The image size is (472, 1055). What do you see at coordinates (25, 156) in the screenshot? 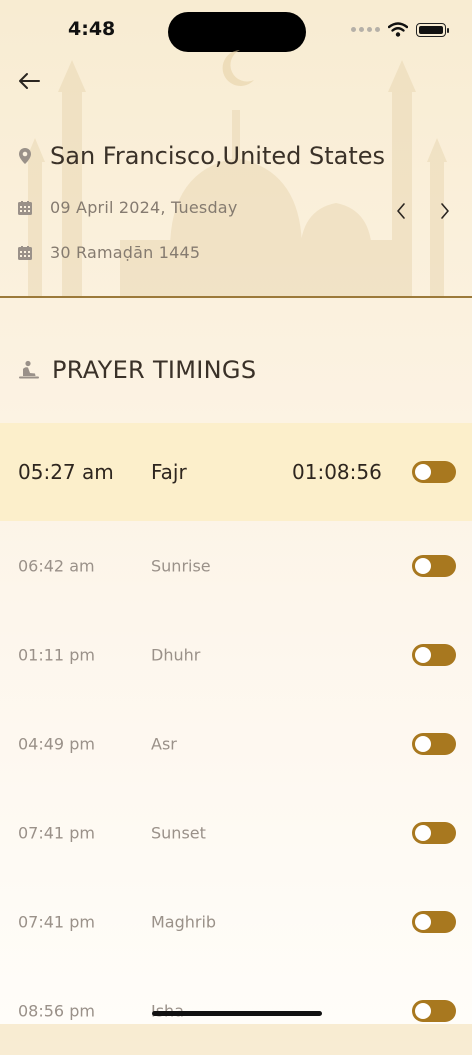
I see `location-pin-icon` at bounding box center [25, 156].